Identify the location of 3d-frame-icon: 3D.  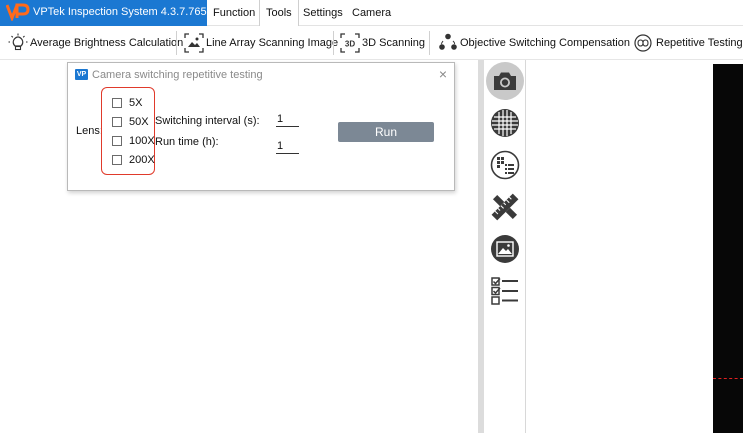
(350, 43).